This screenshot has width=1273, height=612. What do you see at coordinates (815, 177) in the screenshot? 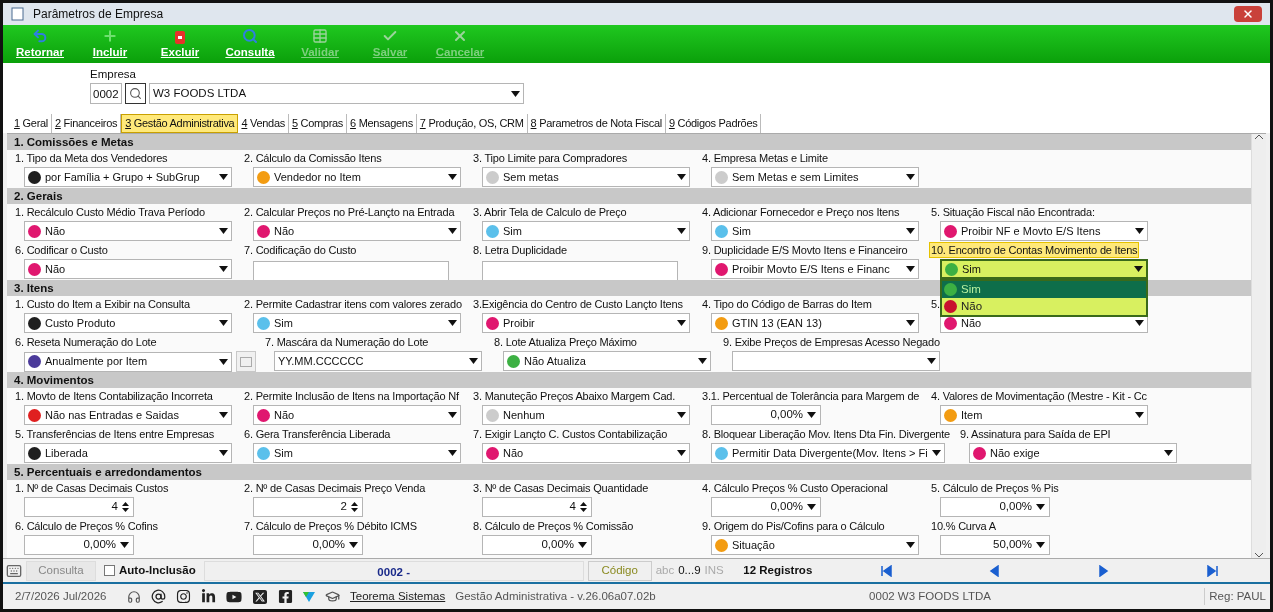
I see `dropdown-field: Sem Metas e sem Limites` at bounding box center [815, 177].